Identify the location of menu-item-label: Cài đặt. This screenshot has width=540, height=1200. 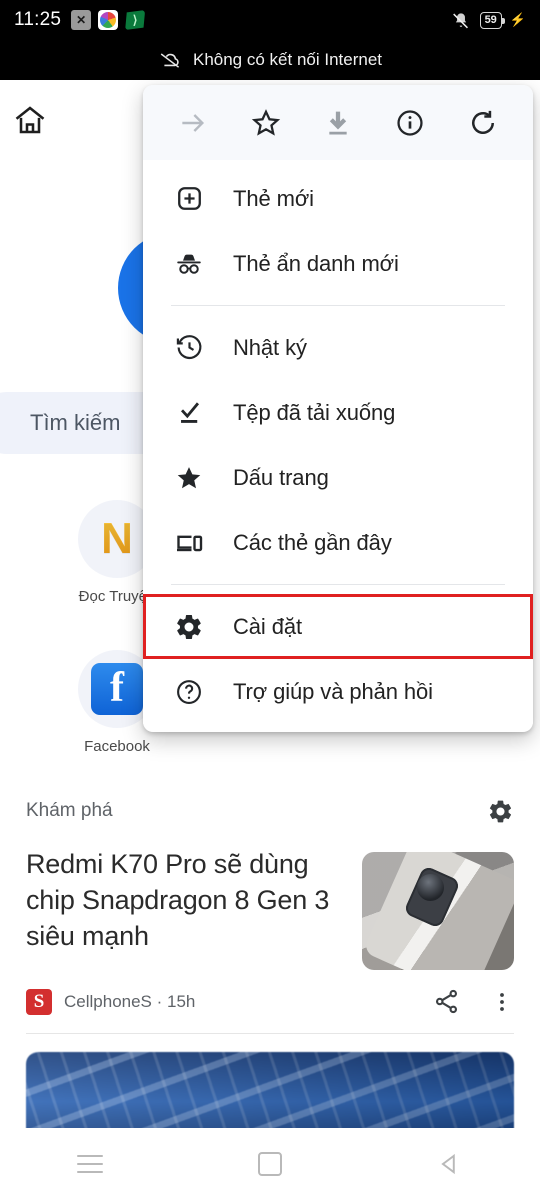
(268, 626).